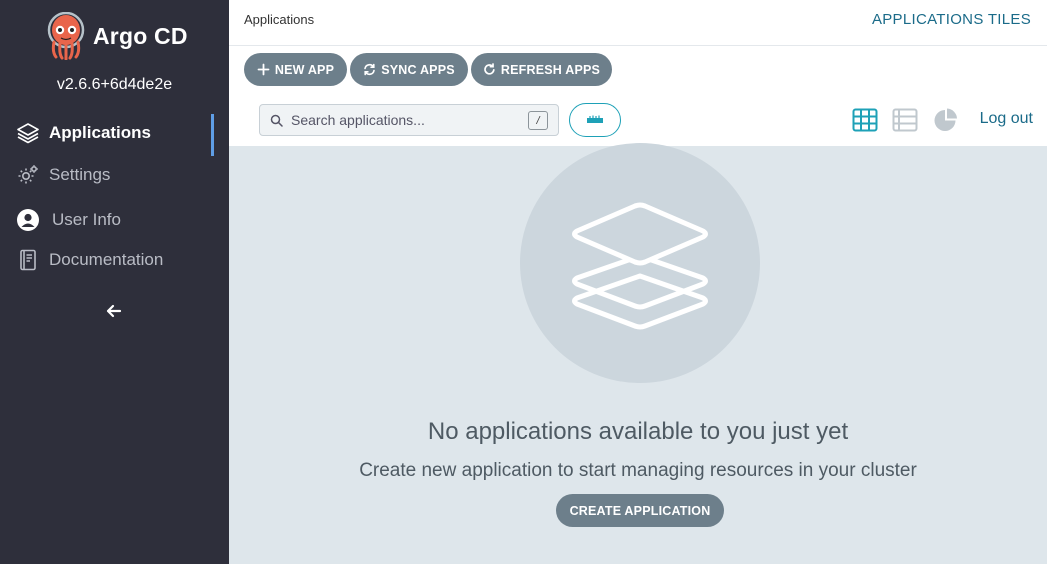 The width and height of the screenshot is (1047, 564). I want to click on sidebar-item-label: Settings, so click(80, 174).